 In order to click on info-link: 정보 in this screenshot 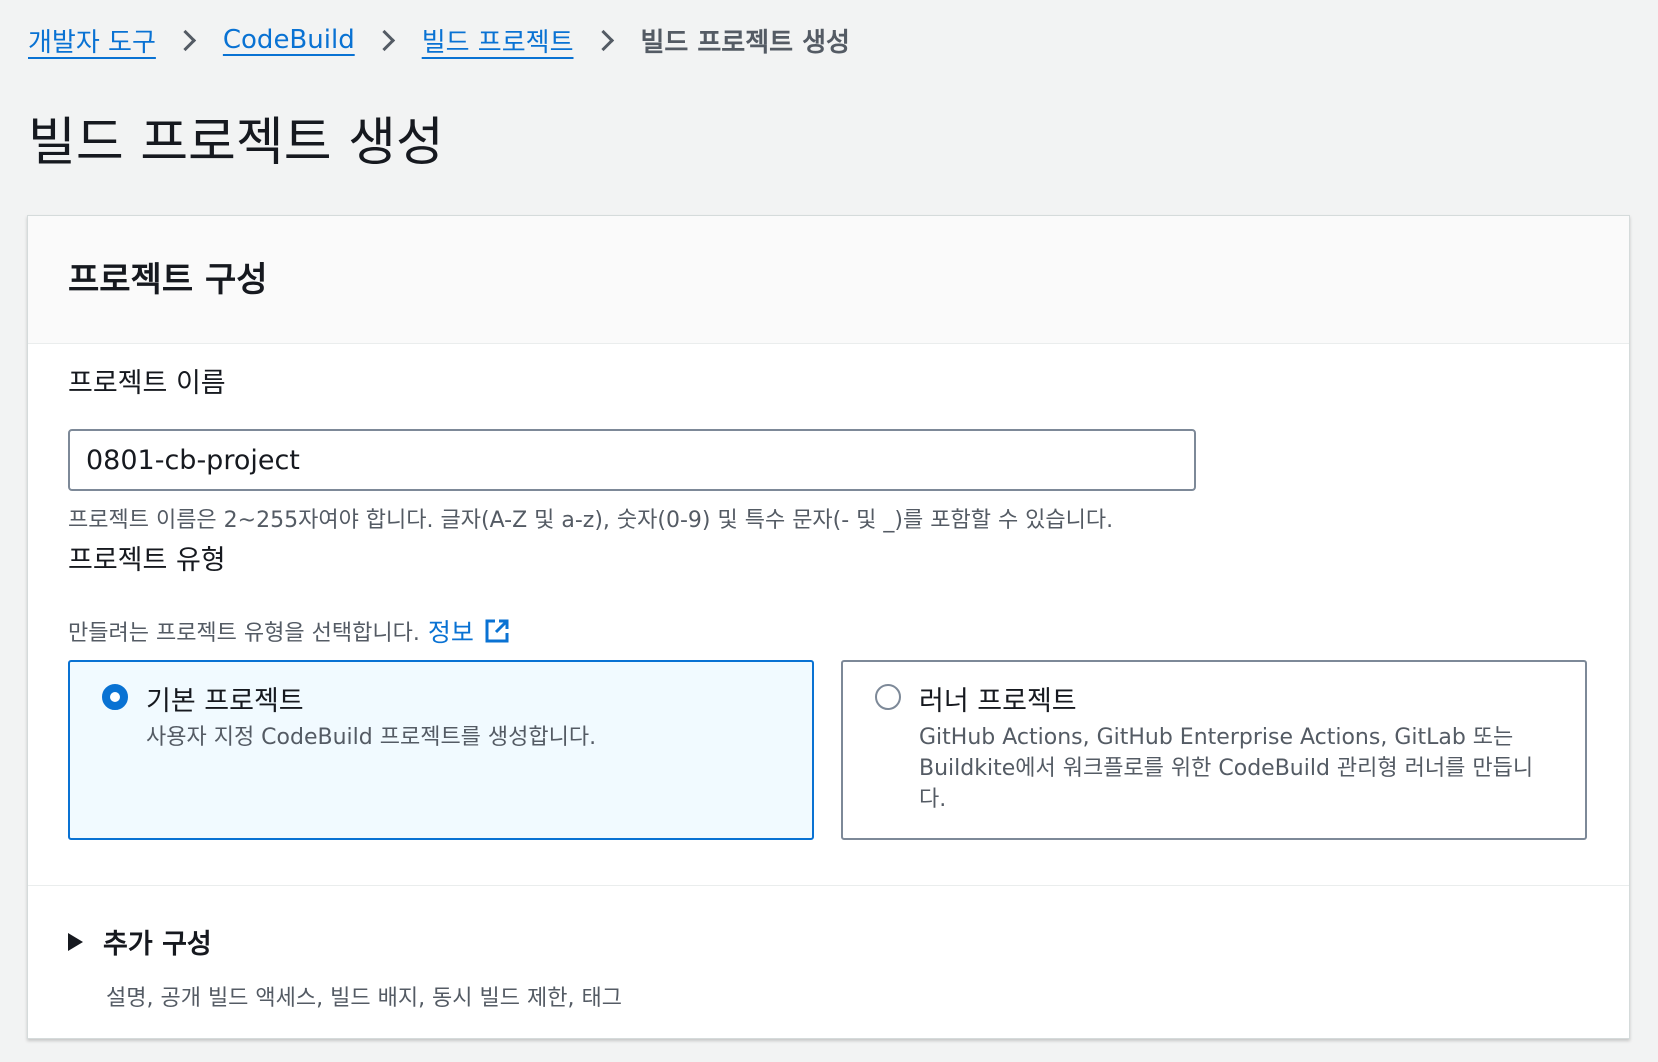, I will do `click(469, 631)`.